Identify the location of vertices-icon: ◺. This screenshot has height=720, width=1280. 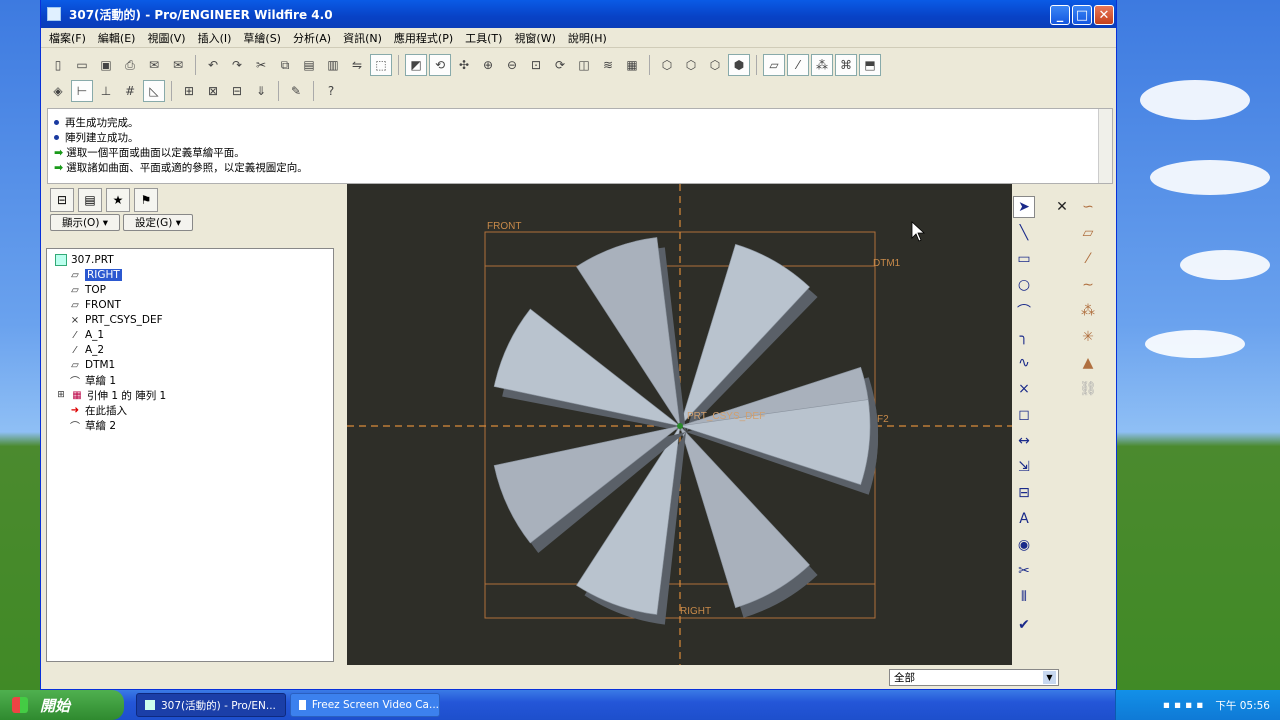
(154, 91).